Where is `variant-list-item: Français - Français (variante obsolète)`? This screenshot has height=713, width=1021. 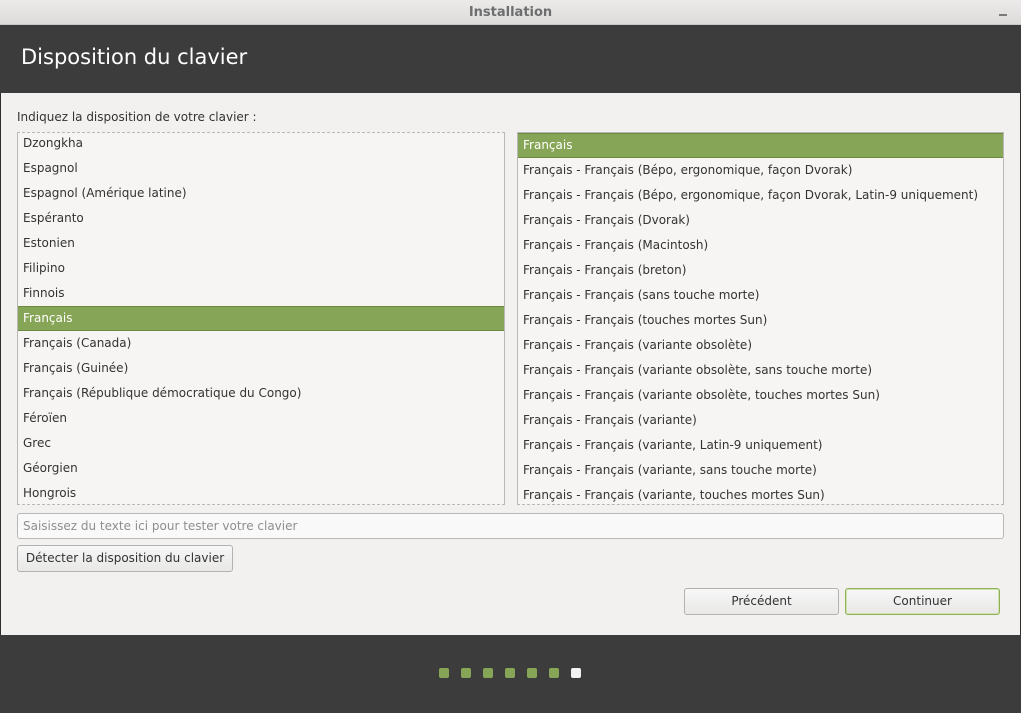
variant-list-item: Français - Français (variante obsolète) is located at coordinates (760, 345).